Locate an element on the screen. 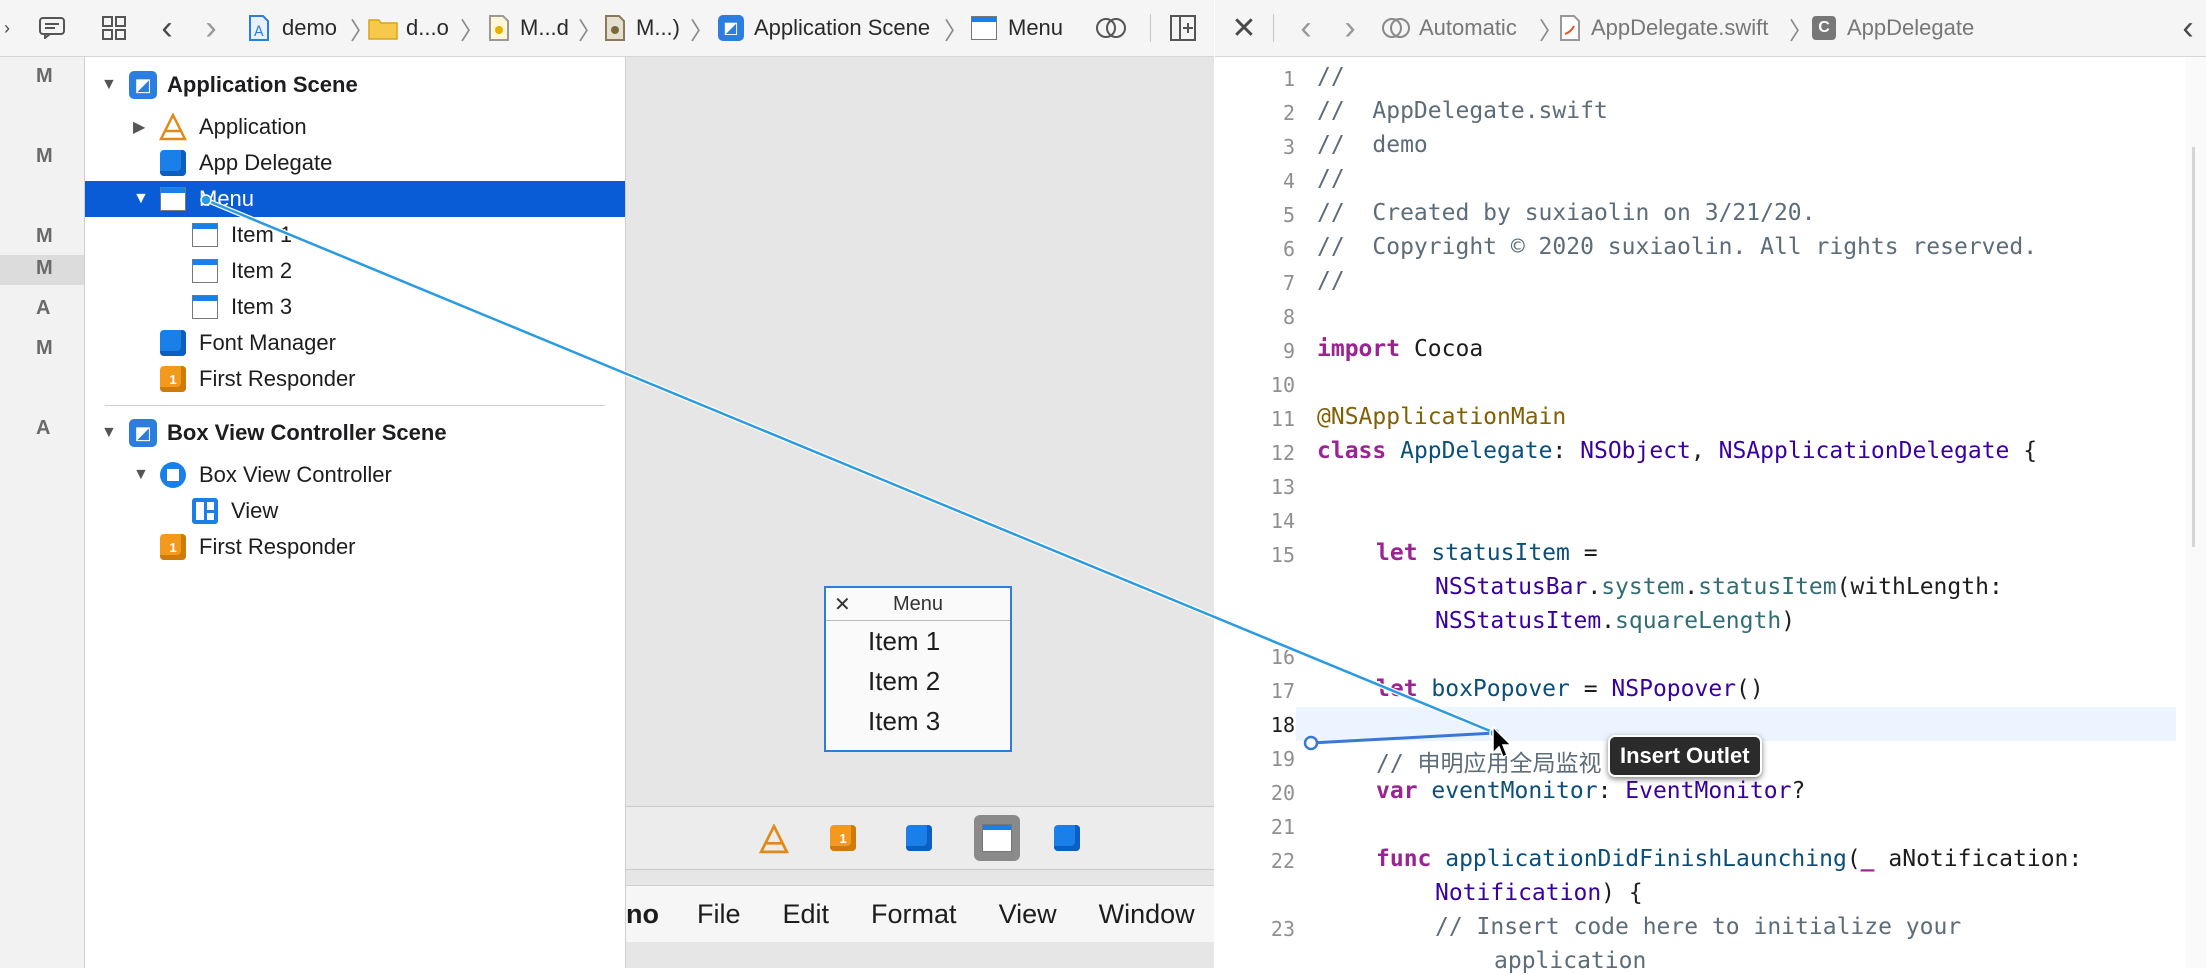 This screenshot has width=2206, height=974. line-number: 20 is located at coordinates (1282, 793).